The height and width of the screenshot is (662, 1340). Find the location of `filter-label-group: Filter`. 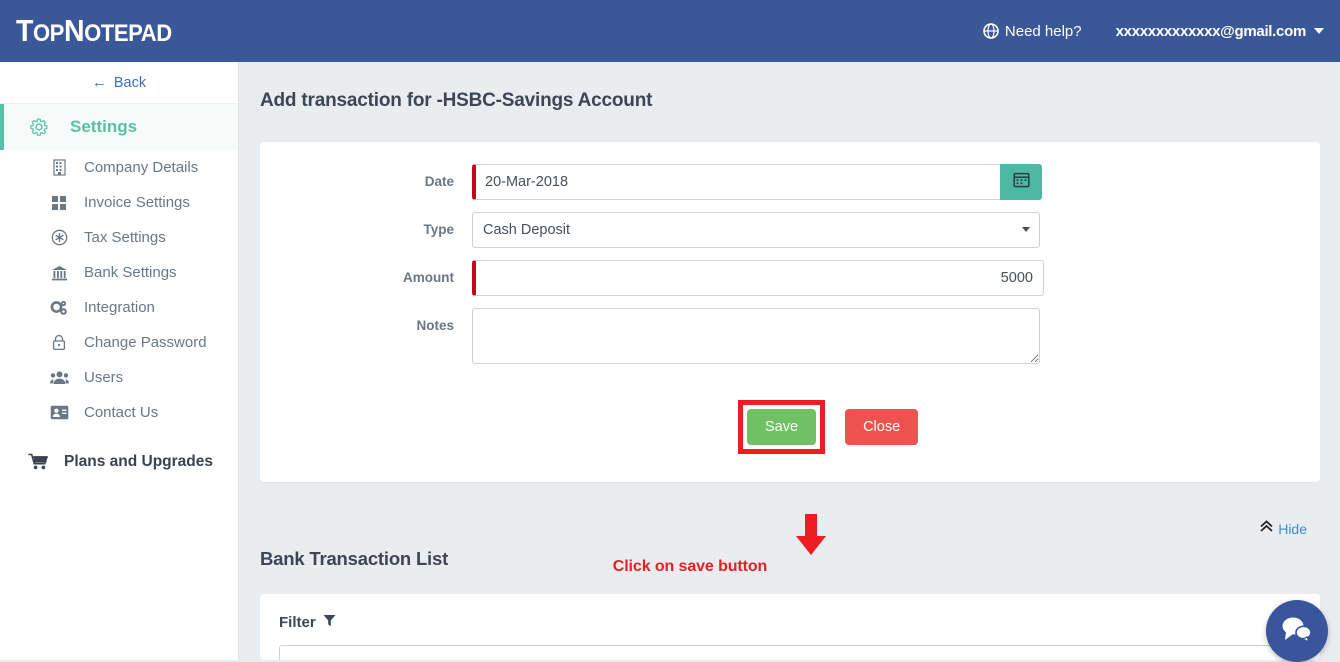

filter-label-group: Filter is located at coordinates (307, 622).